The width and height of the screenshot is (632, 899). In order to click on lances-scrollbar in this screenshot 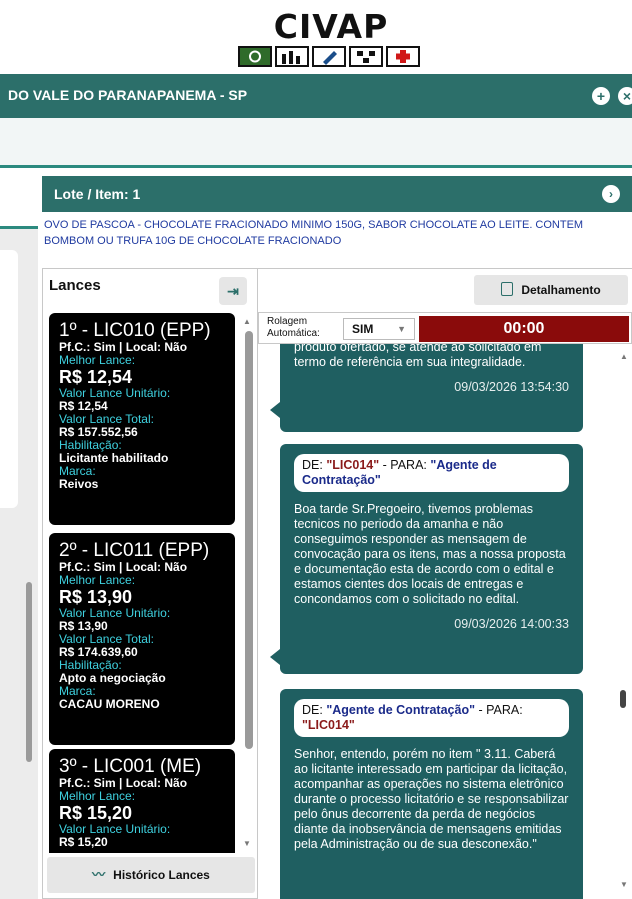, I will do `click(249, 540)`.